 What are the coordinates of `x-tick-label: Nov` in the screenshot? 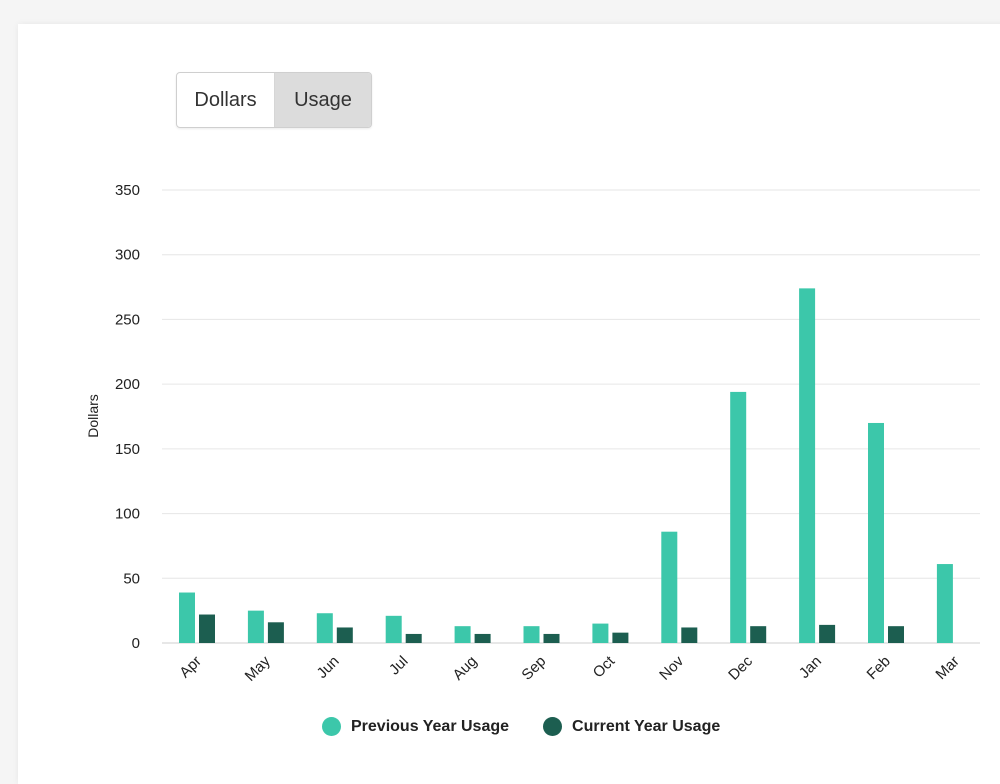 It's located at (671, 667).